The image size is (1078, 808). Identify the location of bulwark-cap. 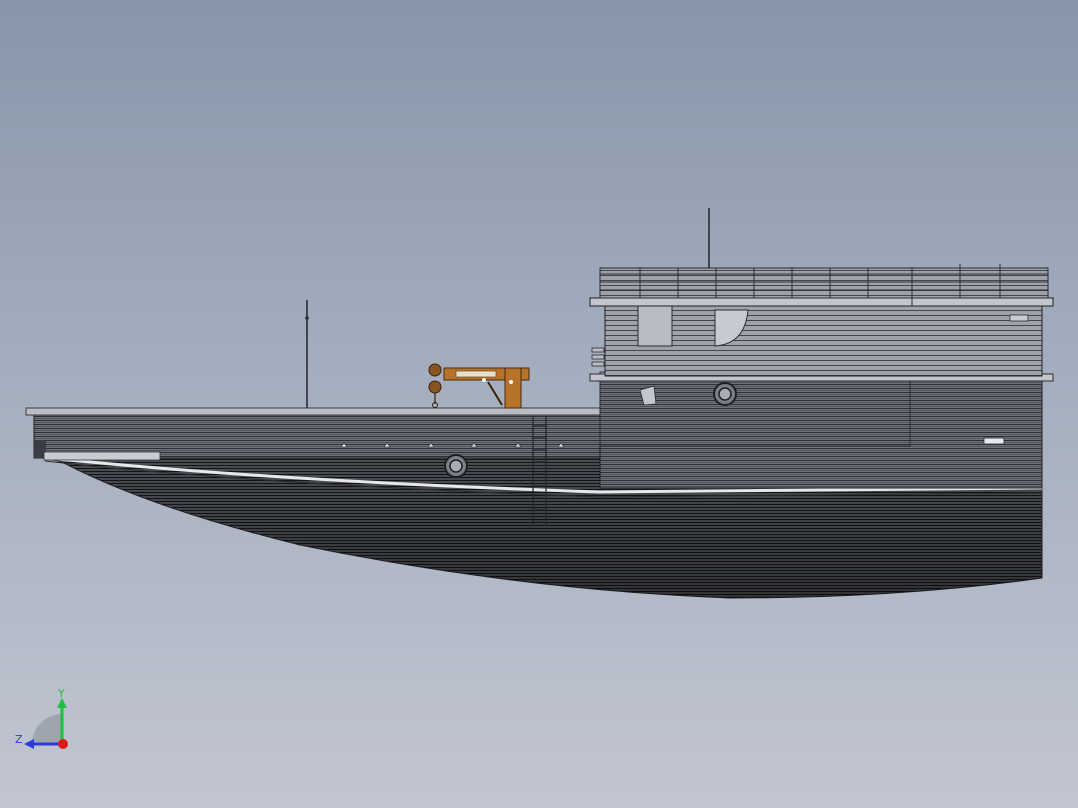
(102, 456).